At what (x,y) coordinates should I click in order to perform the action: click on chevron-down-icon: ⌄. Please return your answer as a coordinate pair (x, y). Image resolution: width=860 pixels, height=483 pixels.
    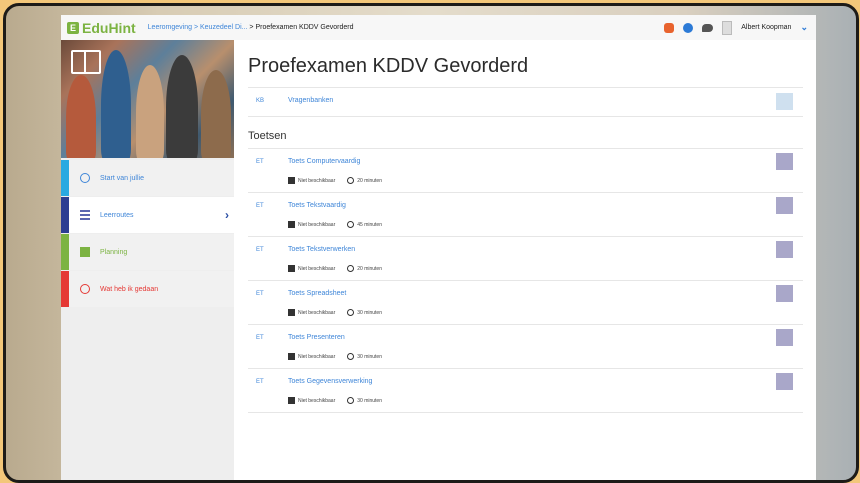
    Looking at the image, I should click on (804, 27).